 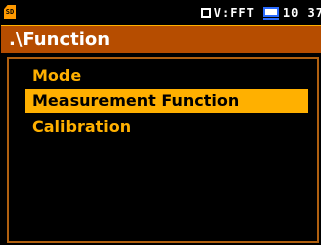 What do you see at coordinates (270, 13) in the screenshot?
I see `monitor-icon` at bounding box center [270, 13].